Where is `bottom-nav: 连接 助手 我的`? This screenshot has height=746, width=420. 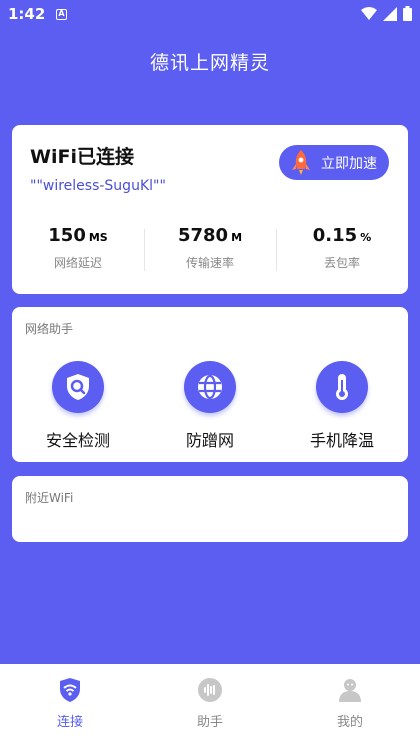
bottom-nav: 连接 助手 我的 is located at coordinates (210, 705).